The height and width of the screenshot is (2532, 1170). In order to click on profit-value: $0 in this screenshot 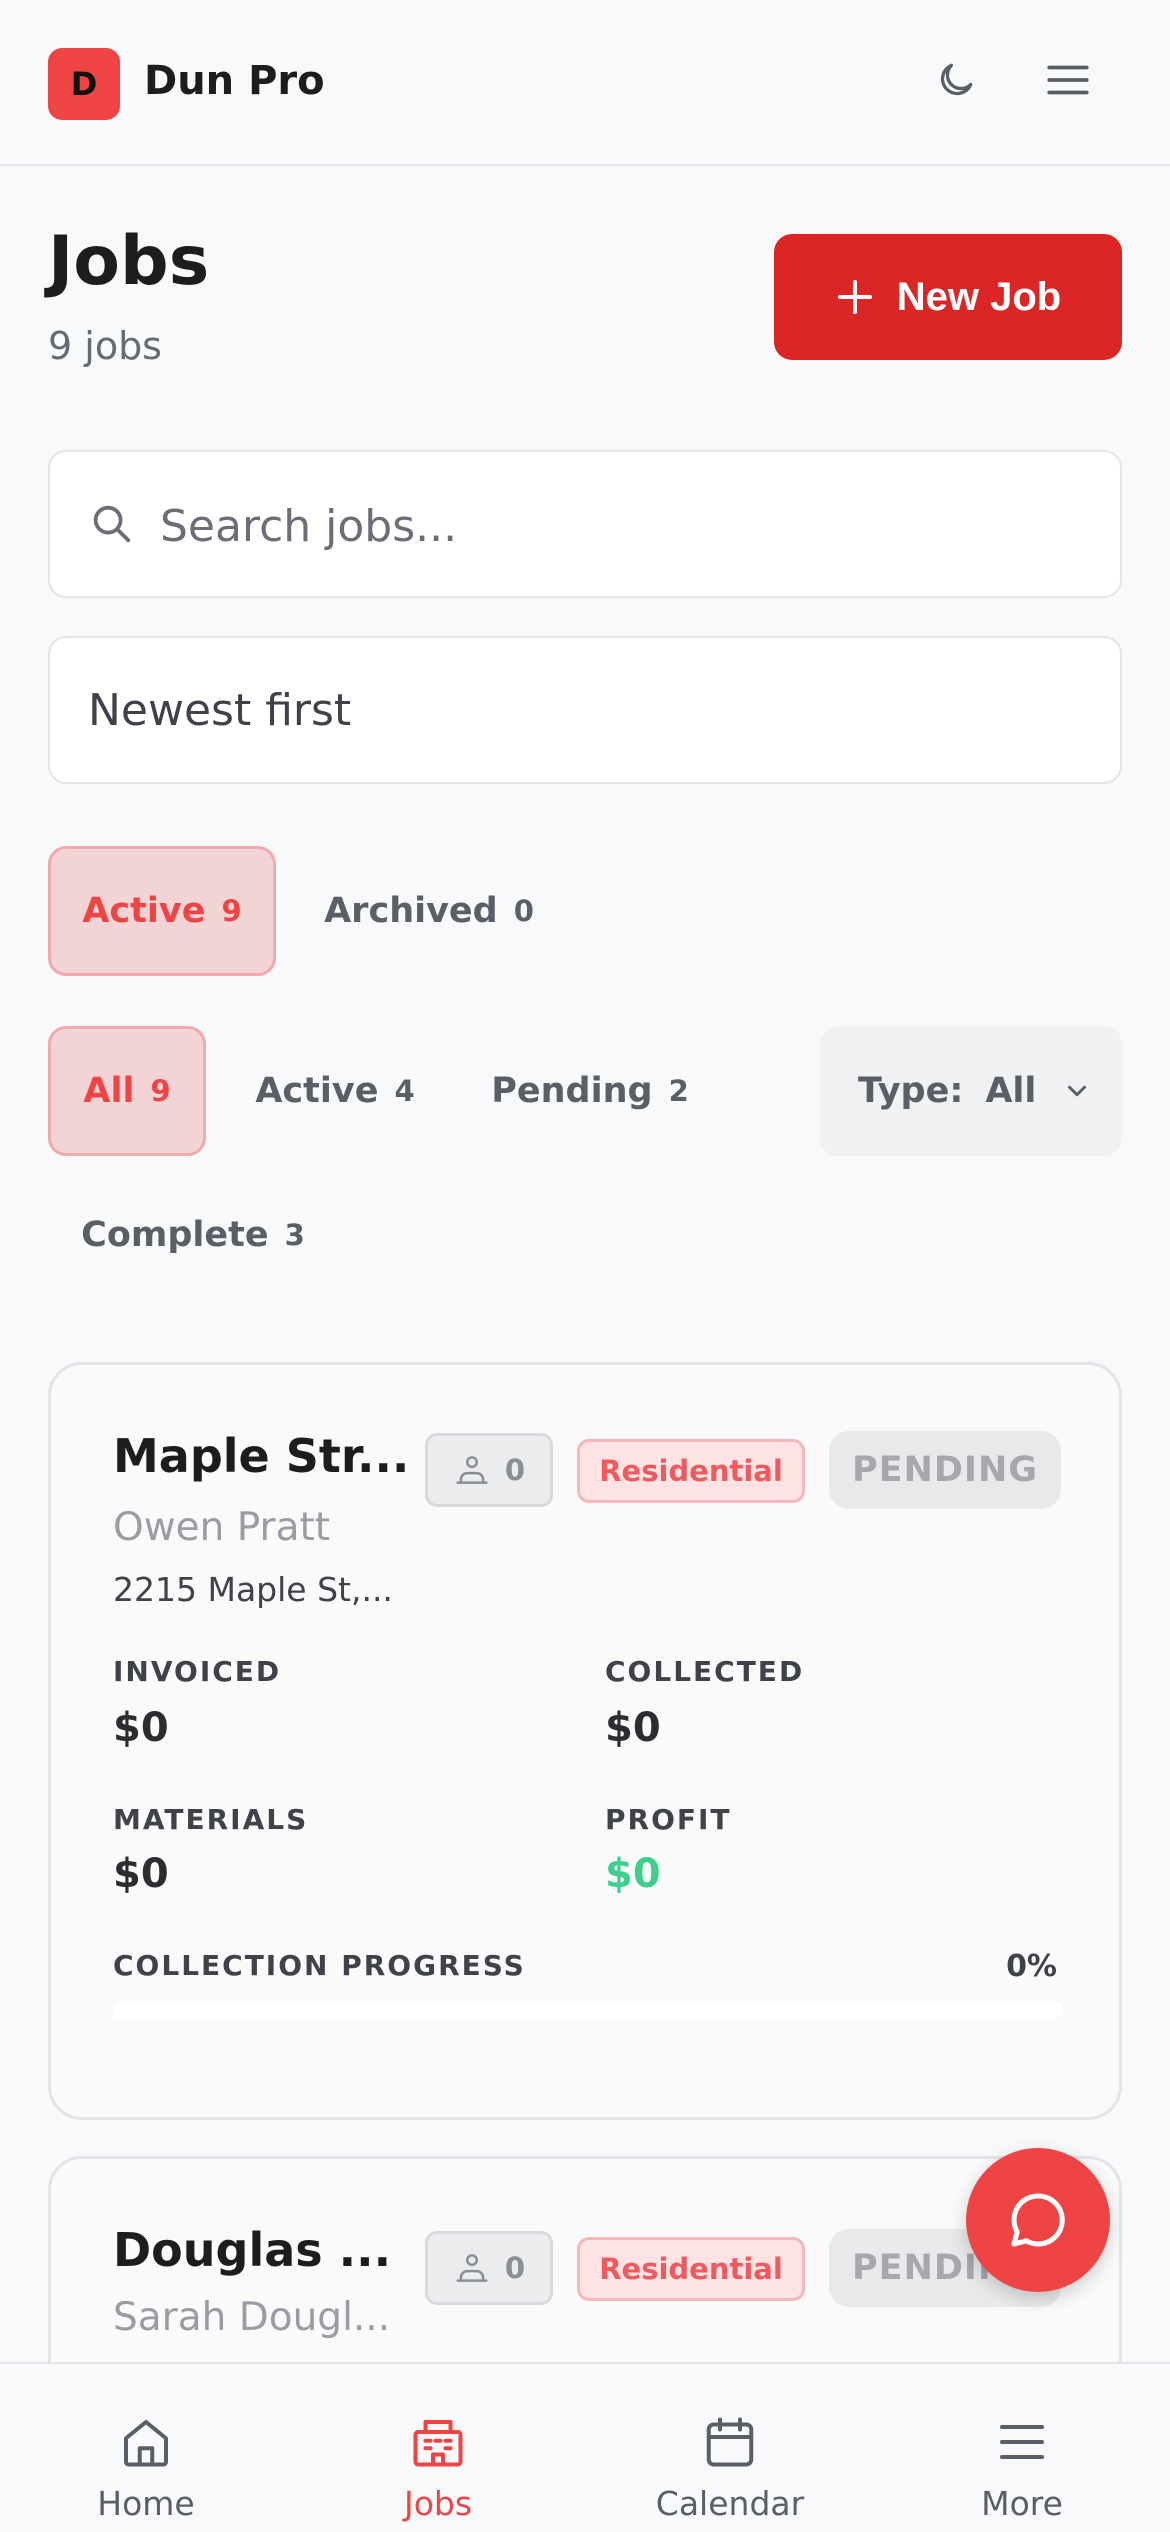, I will do `click(633, 1874)`.